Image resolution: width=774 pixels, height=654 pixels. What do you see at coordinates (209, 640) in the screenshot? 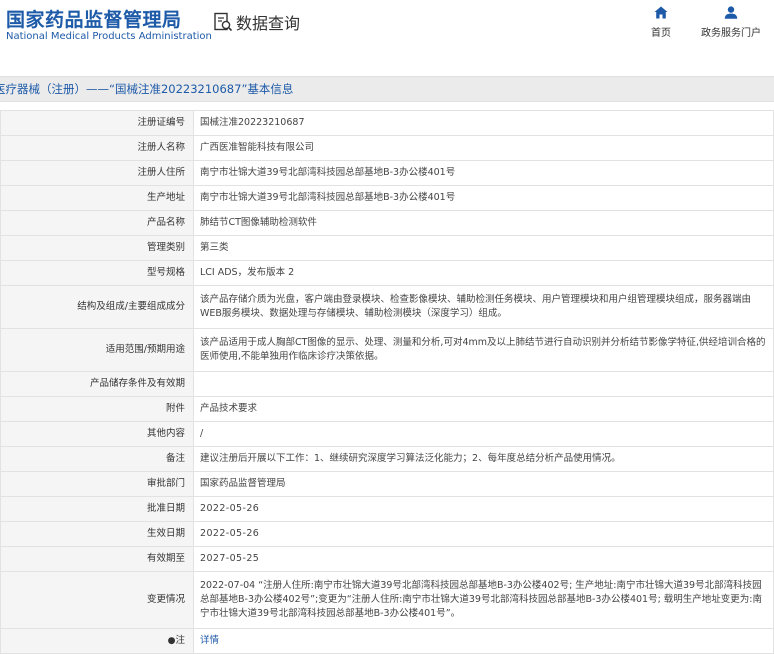
I see `details-link: 详情` at bounding box center [209, 640].